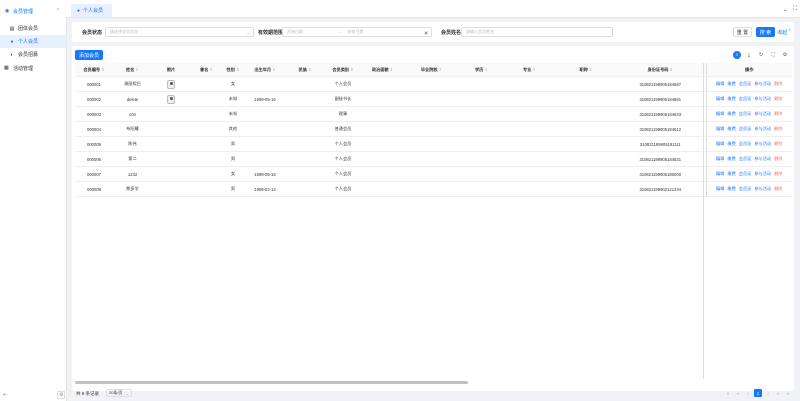  What do you see at coordinates (33, 68) in the screenshot?
I see `sidebar-menu-activity-management: ▦ 活动管理` at bounding box center [33, 68].